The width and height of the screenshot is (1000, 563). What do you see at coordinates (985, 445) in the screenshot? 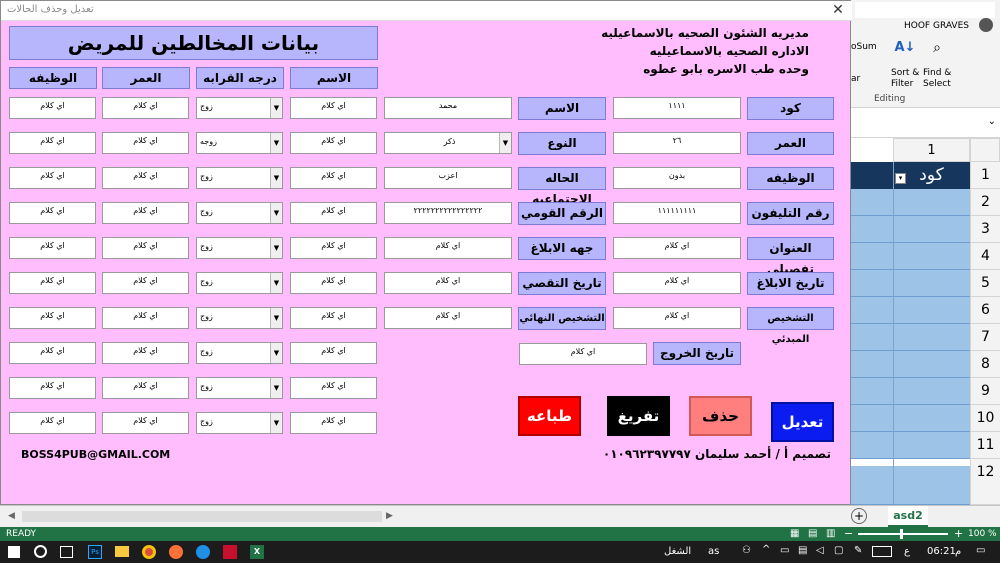
I see `row-header: 11` at bounding box center [985, 445].